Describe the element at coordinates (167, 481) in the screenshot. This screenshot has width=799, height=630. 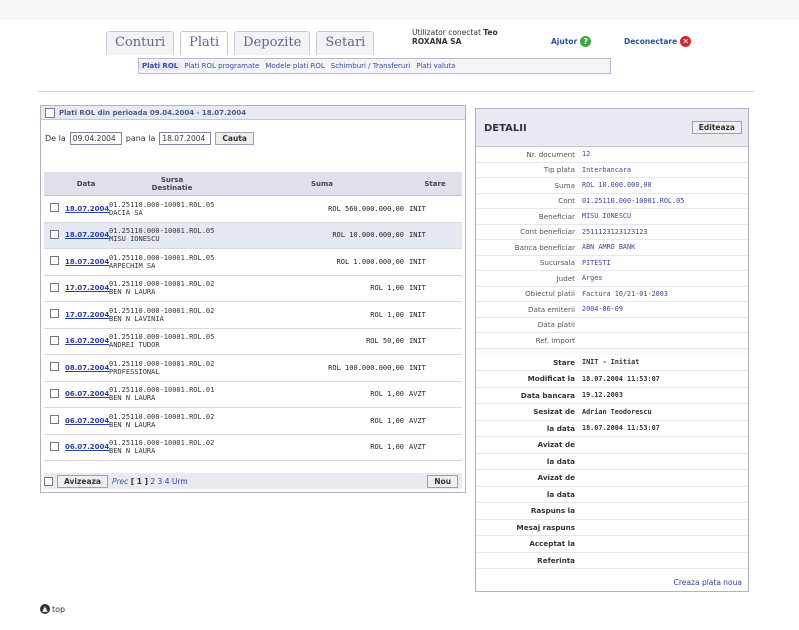
I see `pager-page-4: 4` at that location.